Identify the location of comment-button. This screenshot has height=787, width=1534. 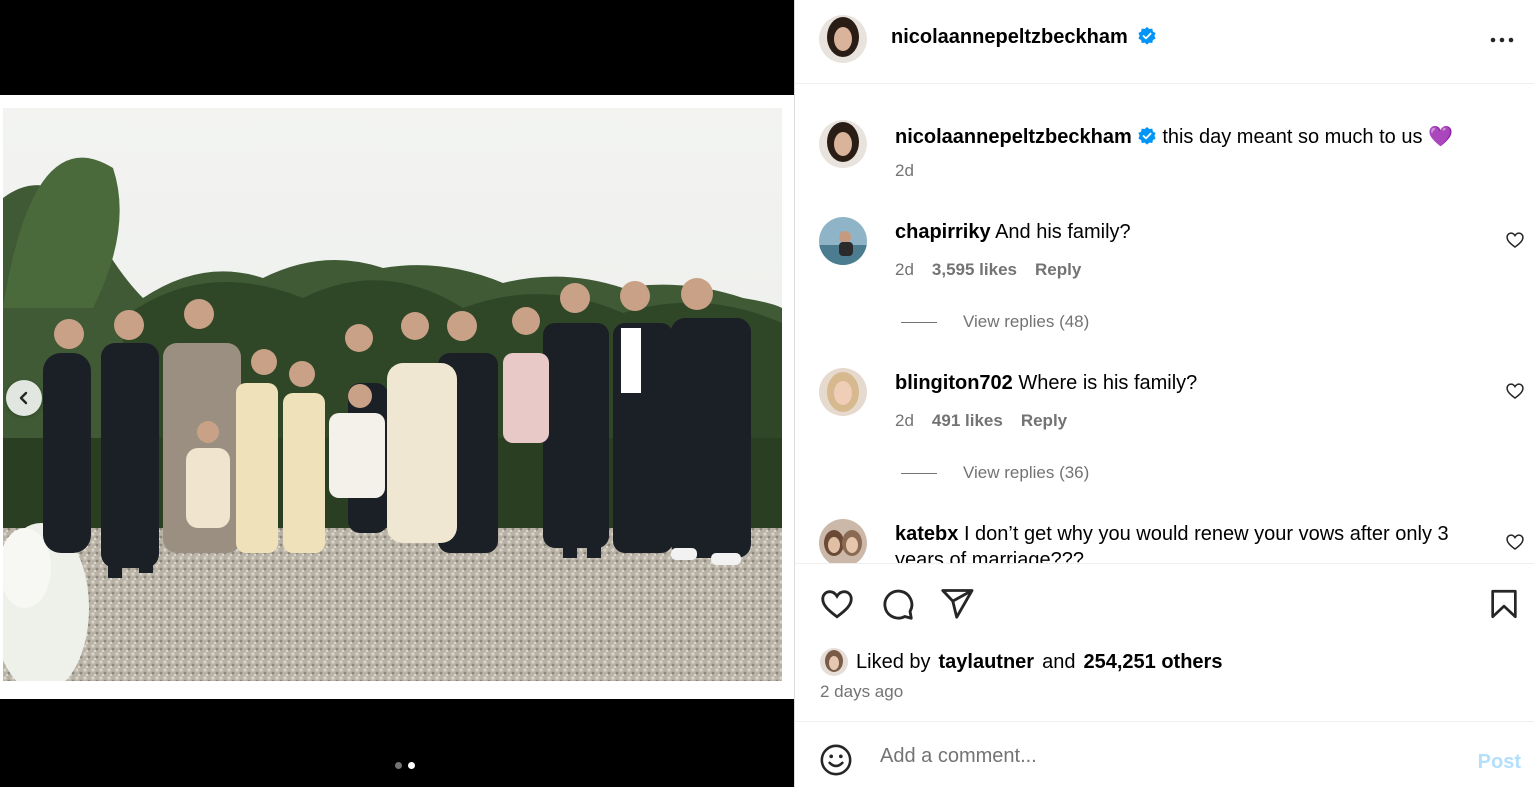
(897, 606).